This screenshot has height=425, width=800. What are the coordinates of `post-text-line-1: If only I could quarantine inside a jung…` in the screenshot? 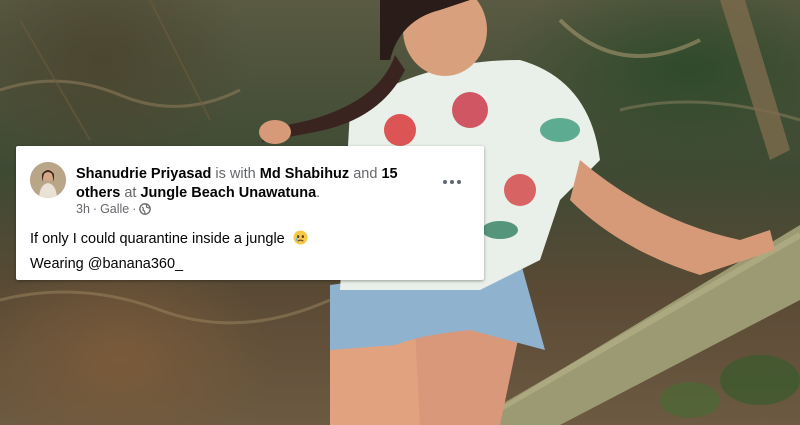 It's located at (169, 238).